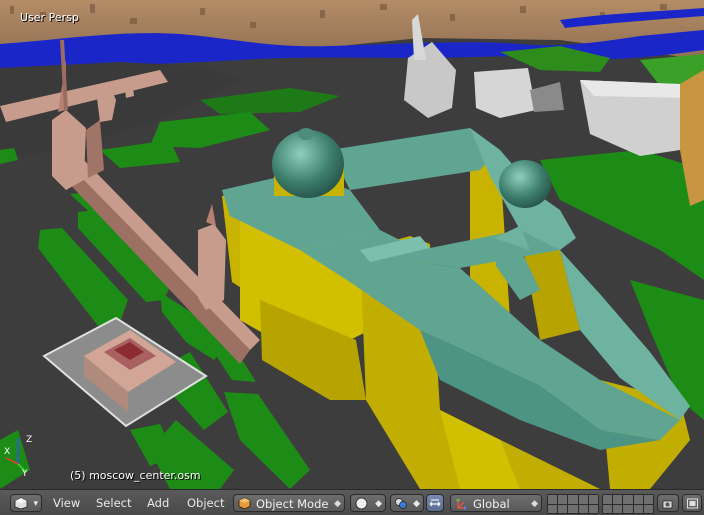  I want to click on manipulator-arrows-icon, so click(435, 503).